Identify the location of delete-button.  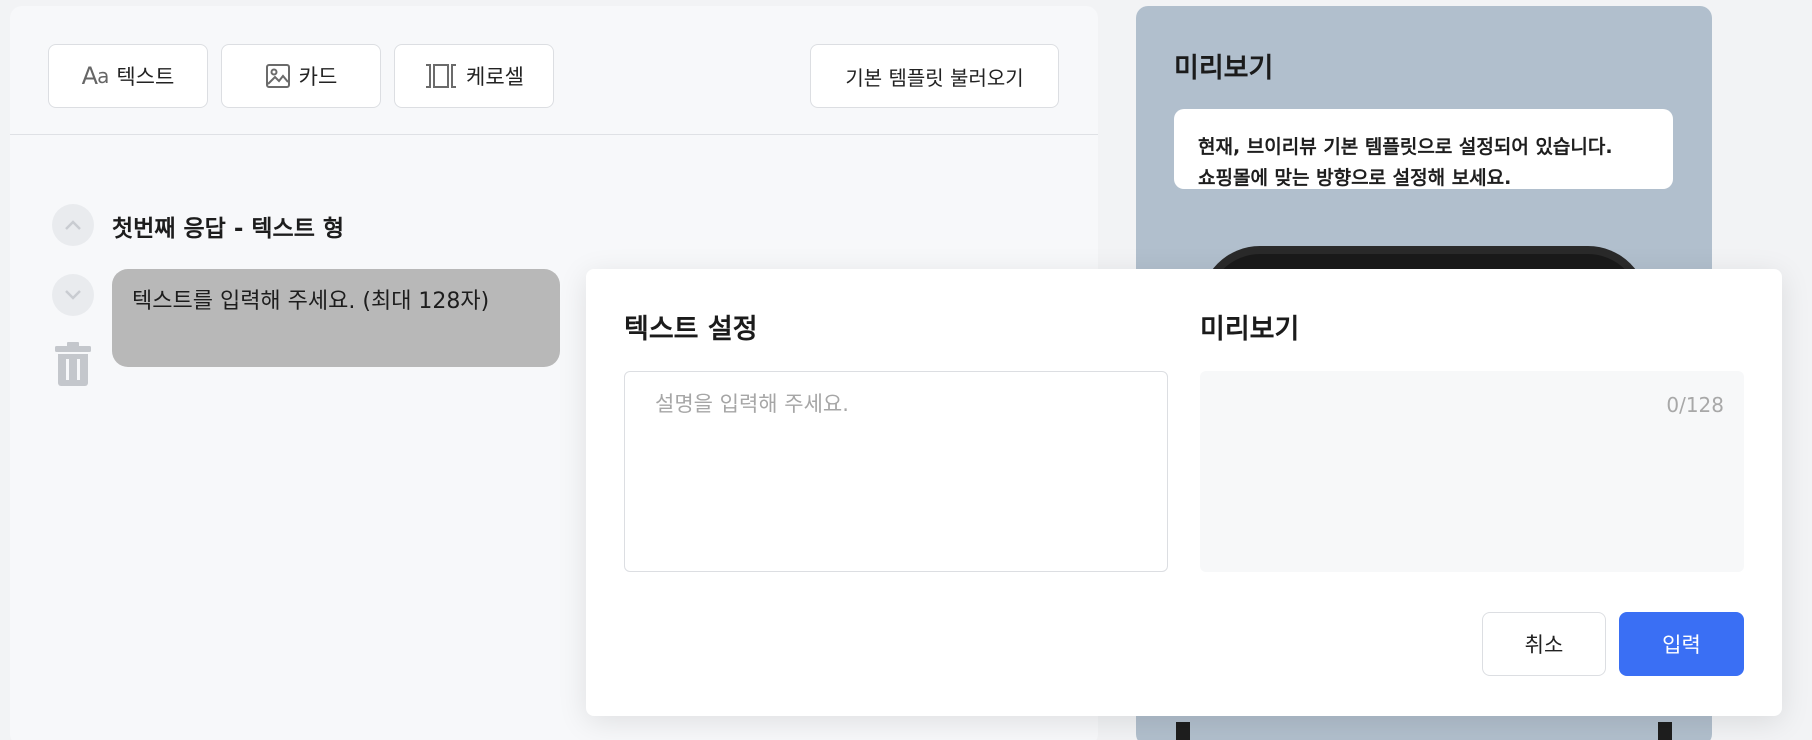
(73, 364).